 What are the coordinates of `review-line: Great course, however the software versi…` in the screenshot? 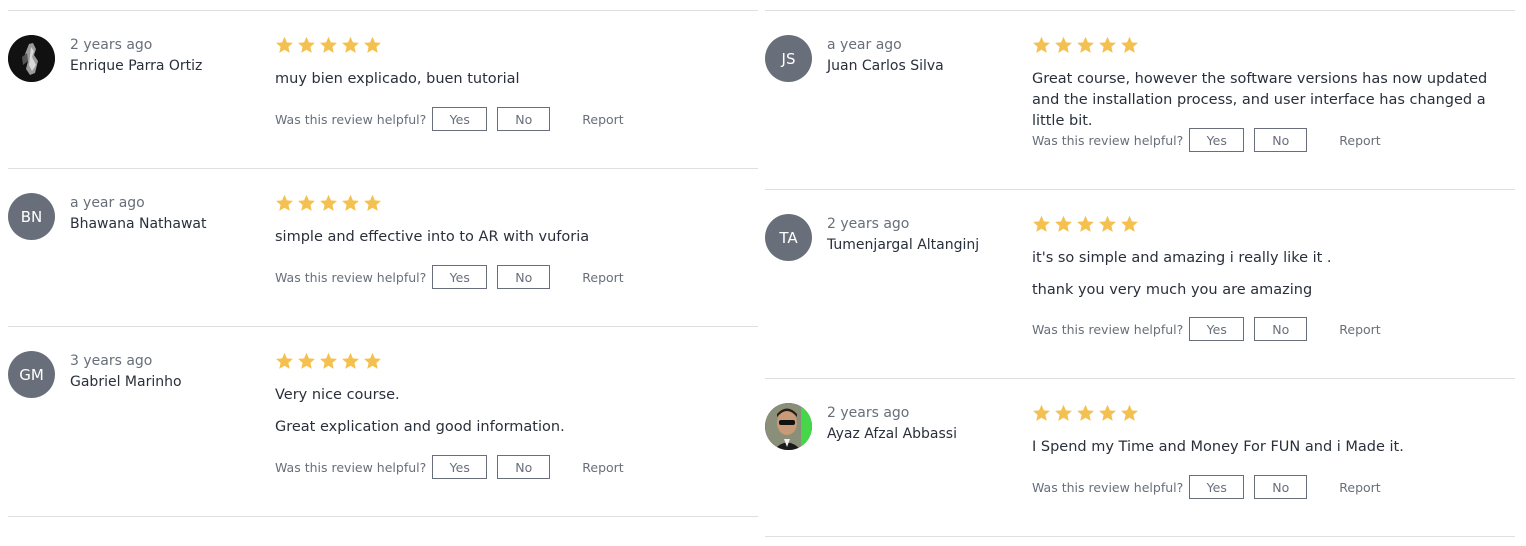 It's located at (1260, 100).